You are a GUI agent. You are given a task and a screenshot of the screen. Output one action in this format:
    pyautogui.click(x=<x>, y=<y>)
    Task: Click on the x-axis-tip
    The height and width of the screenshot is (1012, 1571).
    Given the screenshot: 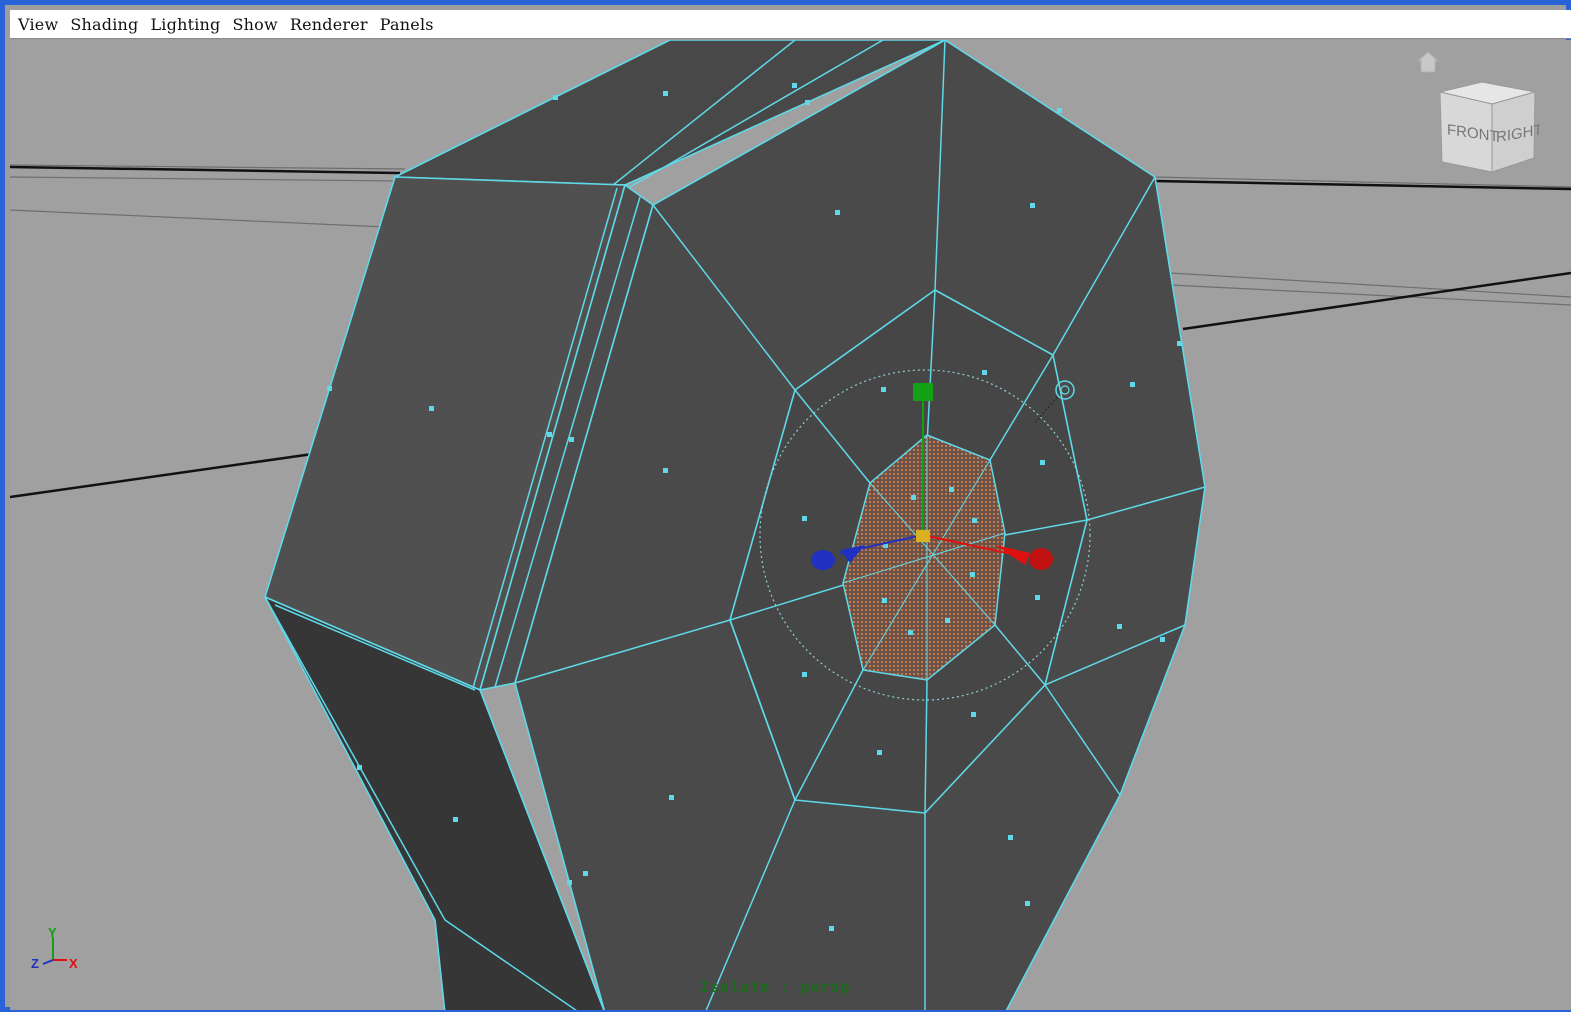 What is the action you would take?
    pyautogui.click(x=1041, y=559)
    